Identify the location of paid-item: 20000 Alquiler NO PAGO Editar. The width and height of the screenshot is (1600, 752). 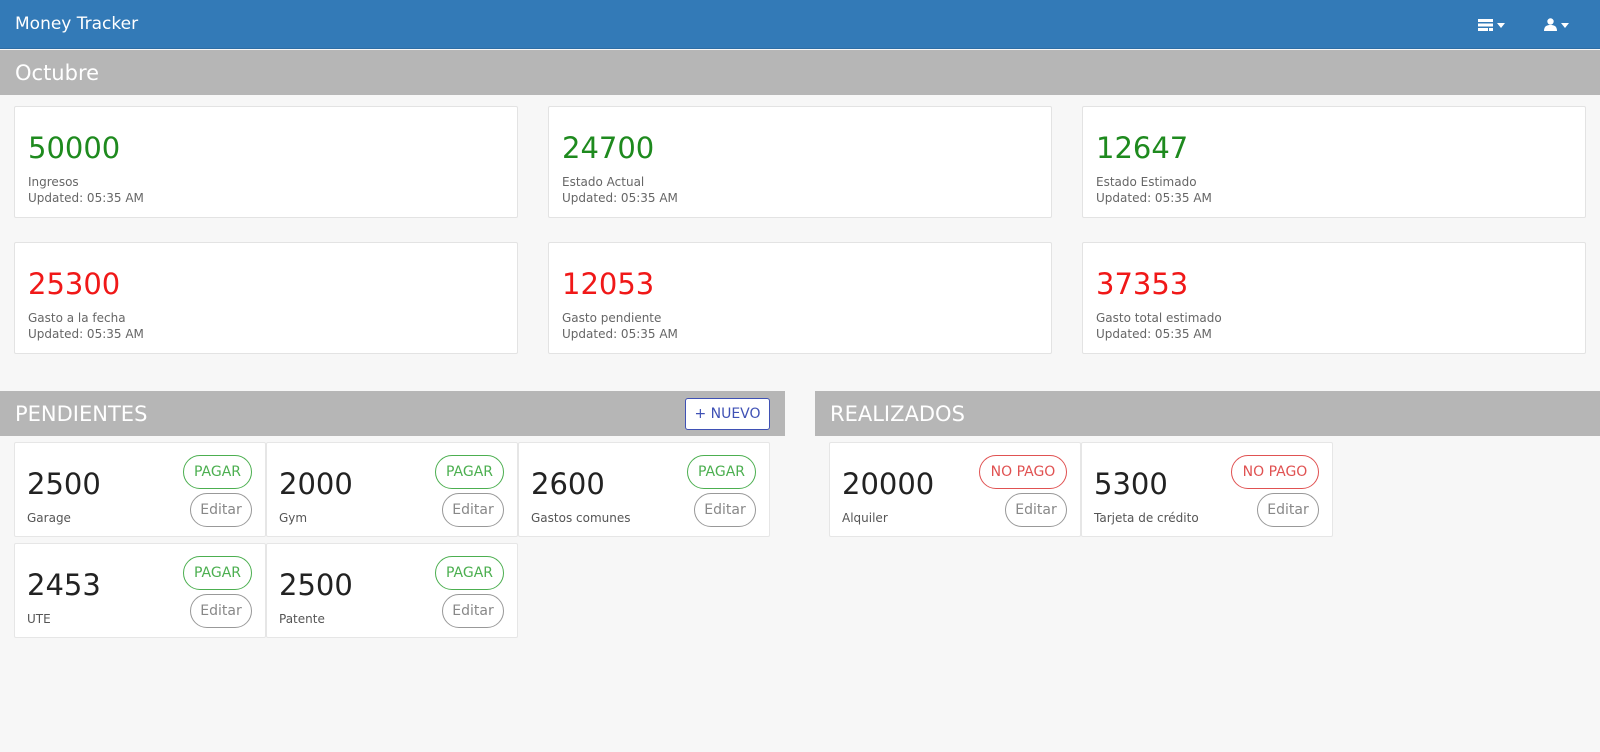
(955, 489).